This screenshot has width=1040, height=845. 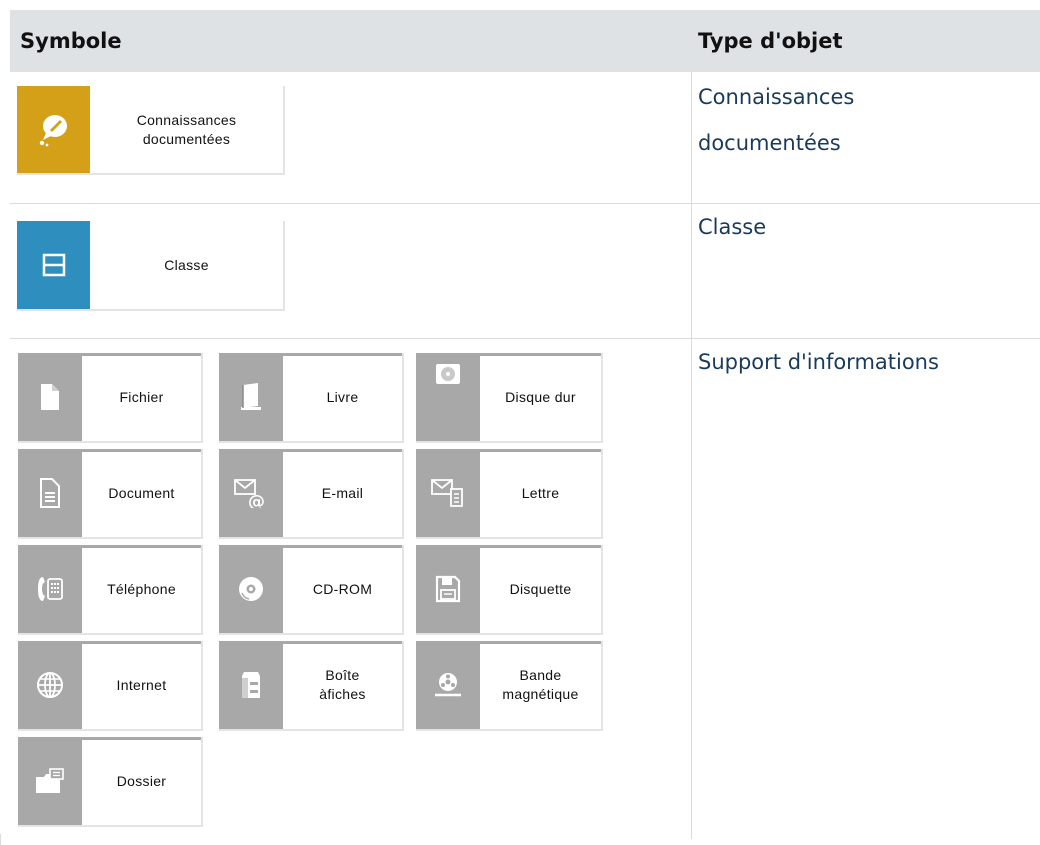 What do you see at coordinates (448, 685) in the screenshot?
I see `tape-icon` at bounding box center [448, 685].